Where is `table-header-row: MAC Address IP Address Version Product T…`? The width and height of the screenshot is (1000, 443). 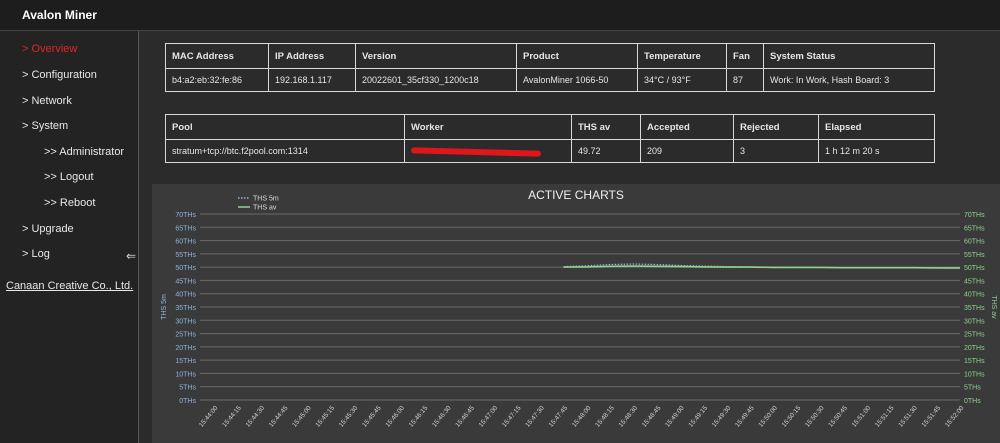
table-header-row: MAC Address IP Address Version Product T… is located at coordinates (550, 56).